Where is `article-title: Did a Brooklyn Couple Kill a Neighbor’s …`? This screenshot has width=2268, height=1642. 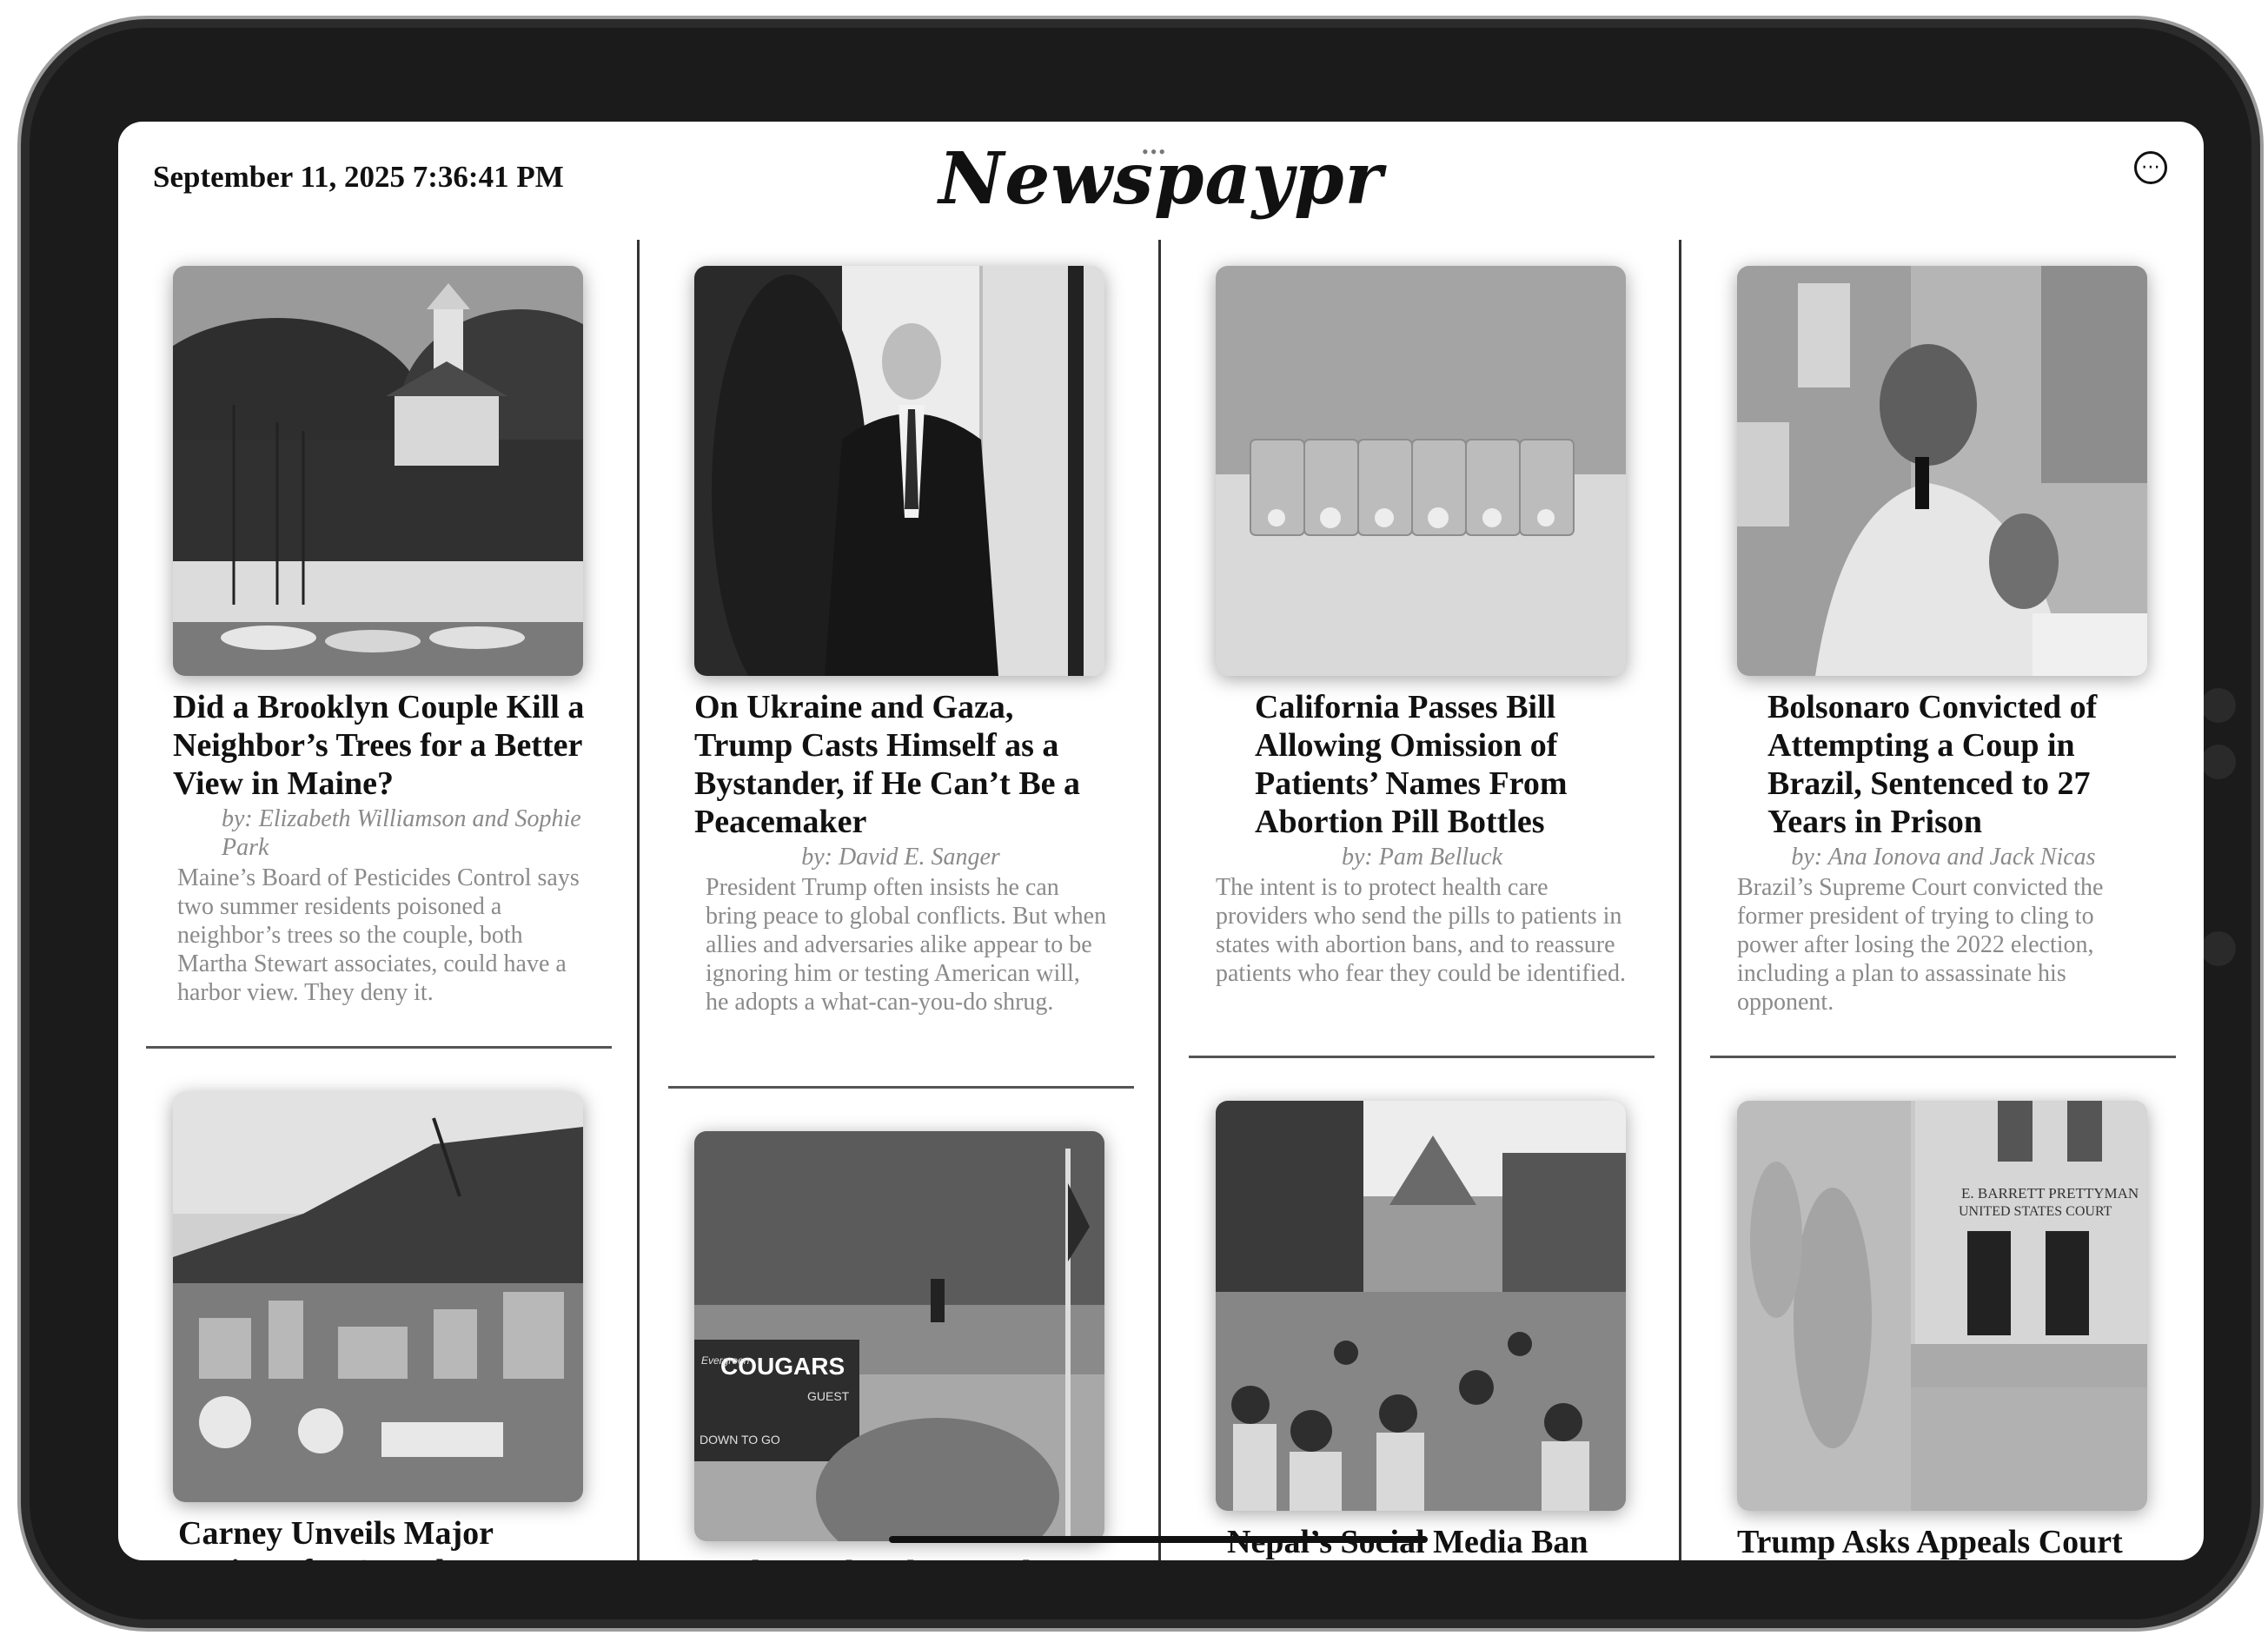
article-title: Did a Brooklyn Couple Kill a Neighbor’s … is located at coordinates (379, 745).